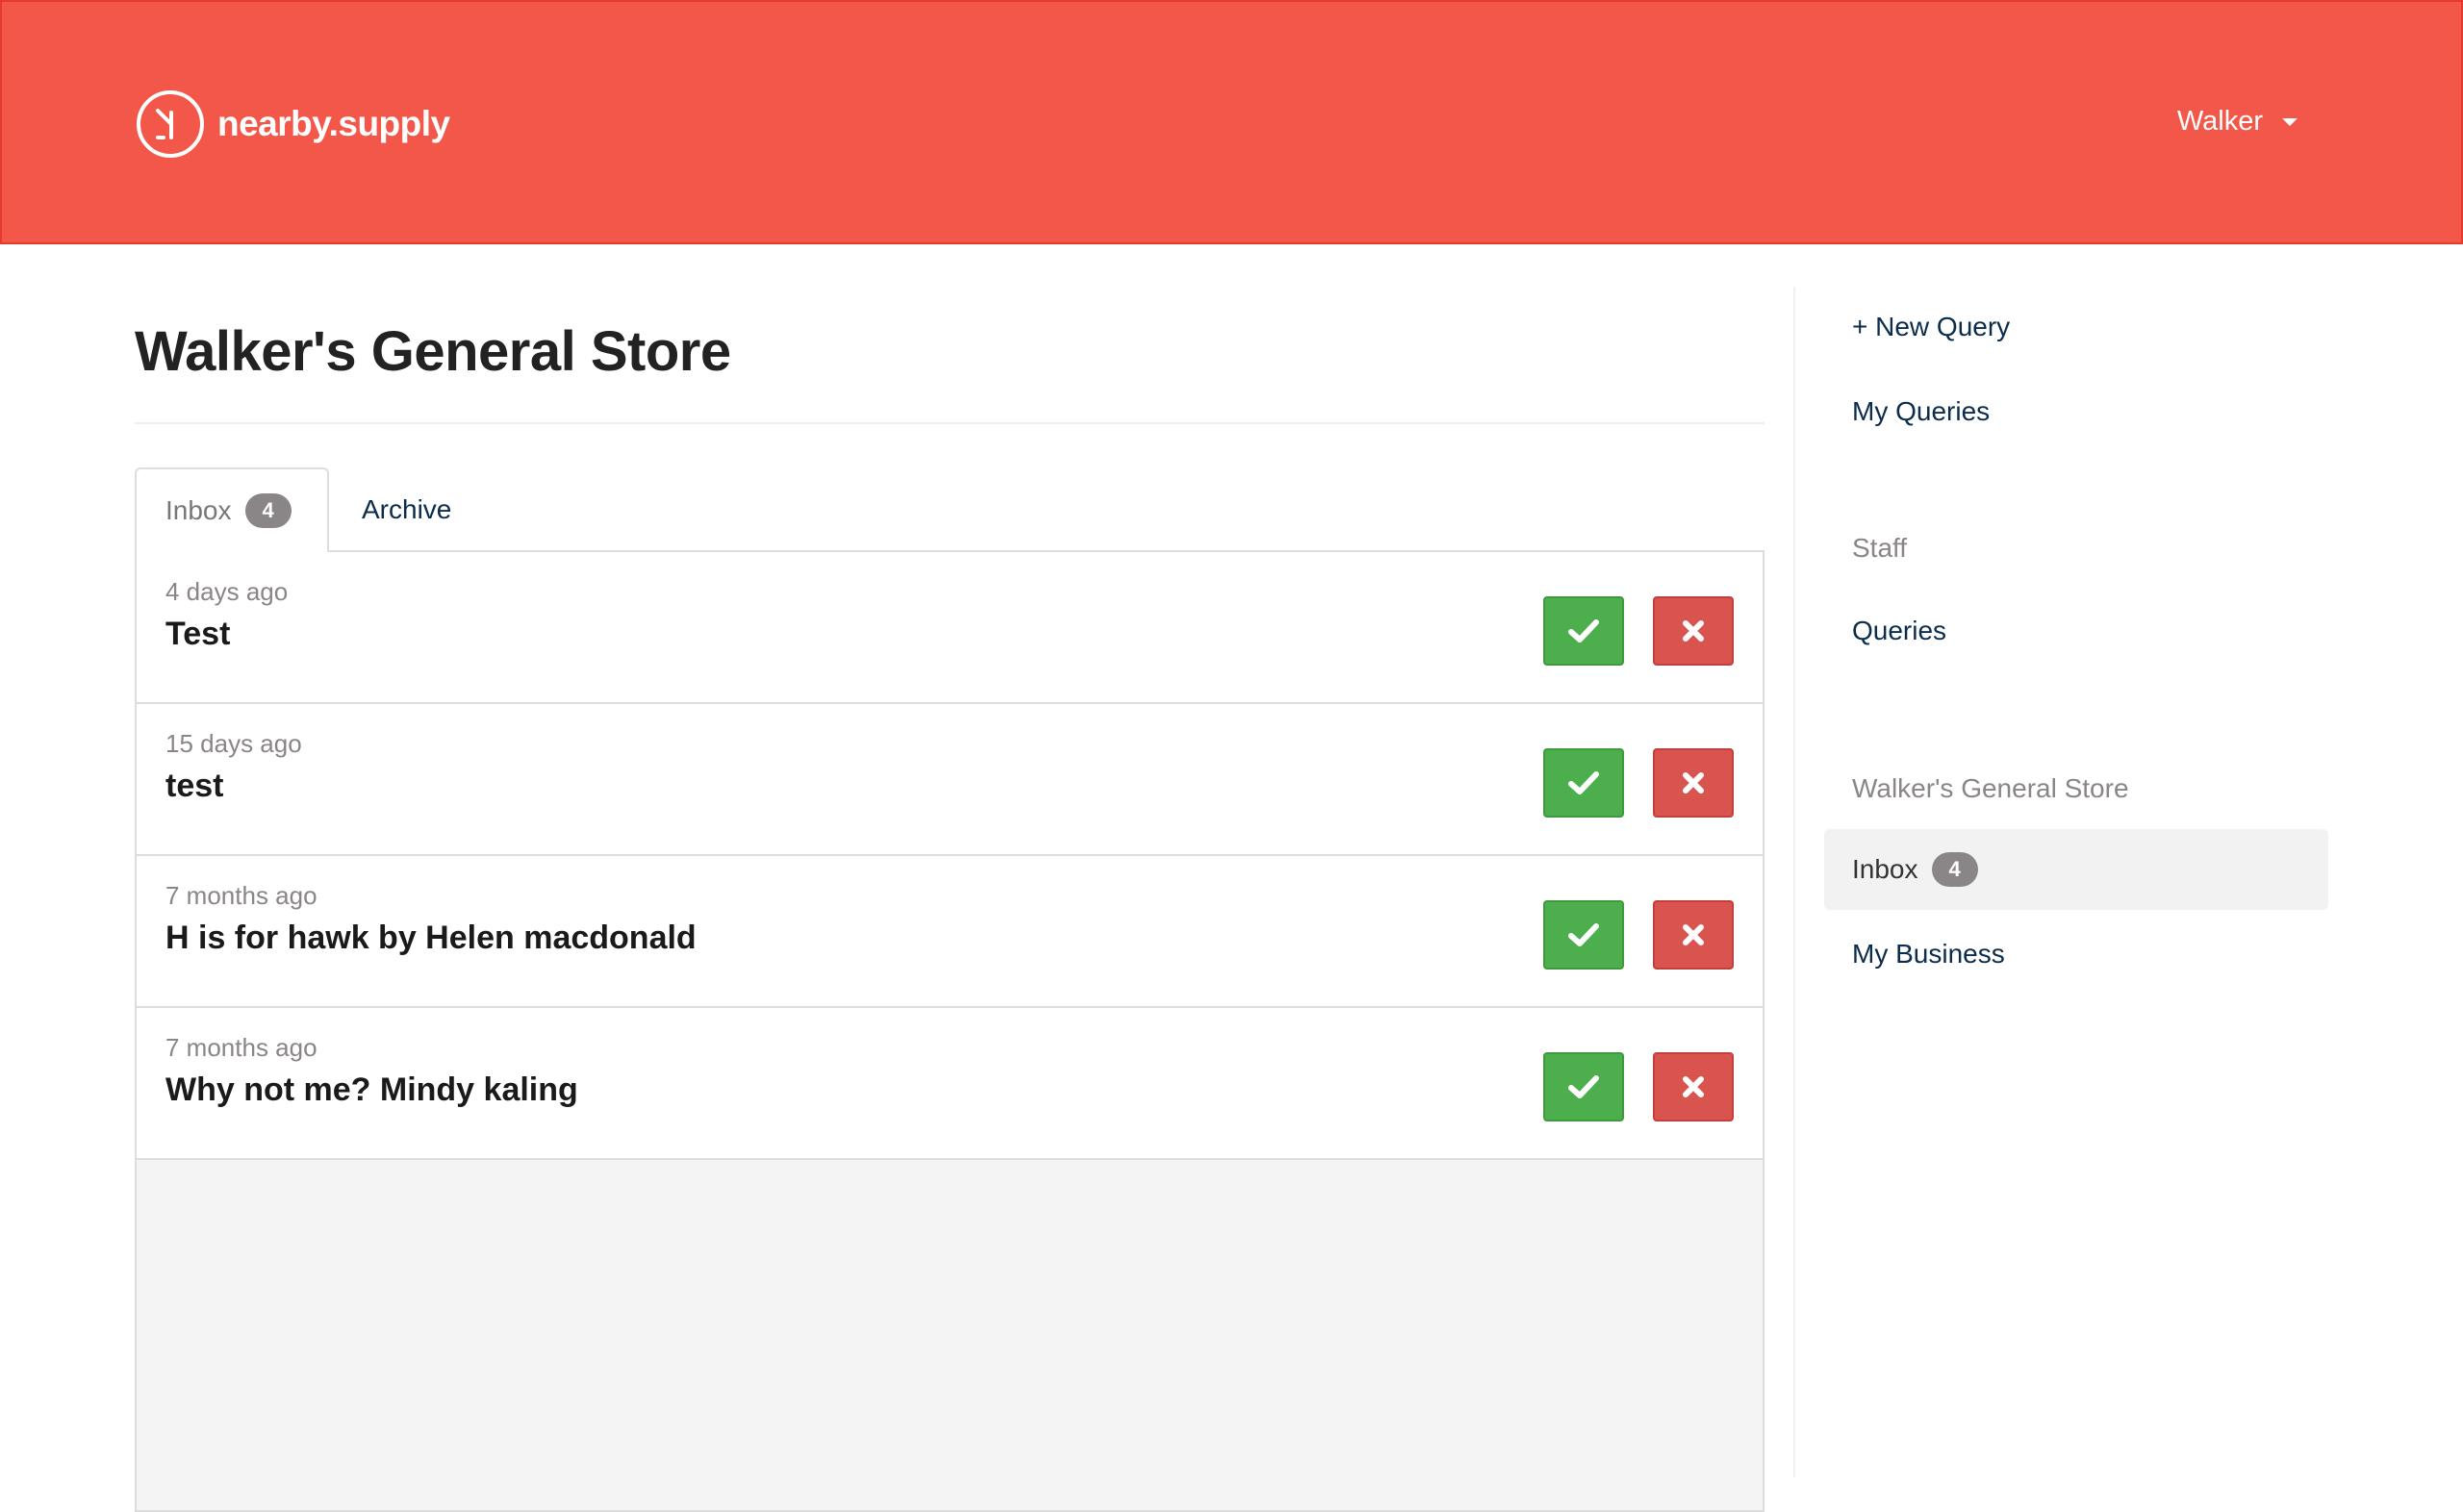 The height and width of the screenshot is (1512, 2463). What do you see at coordinates (1955, 870) in the screenshot?
I see `sidebar-inbox-badge: 4` at bounding box center [1955, 870].